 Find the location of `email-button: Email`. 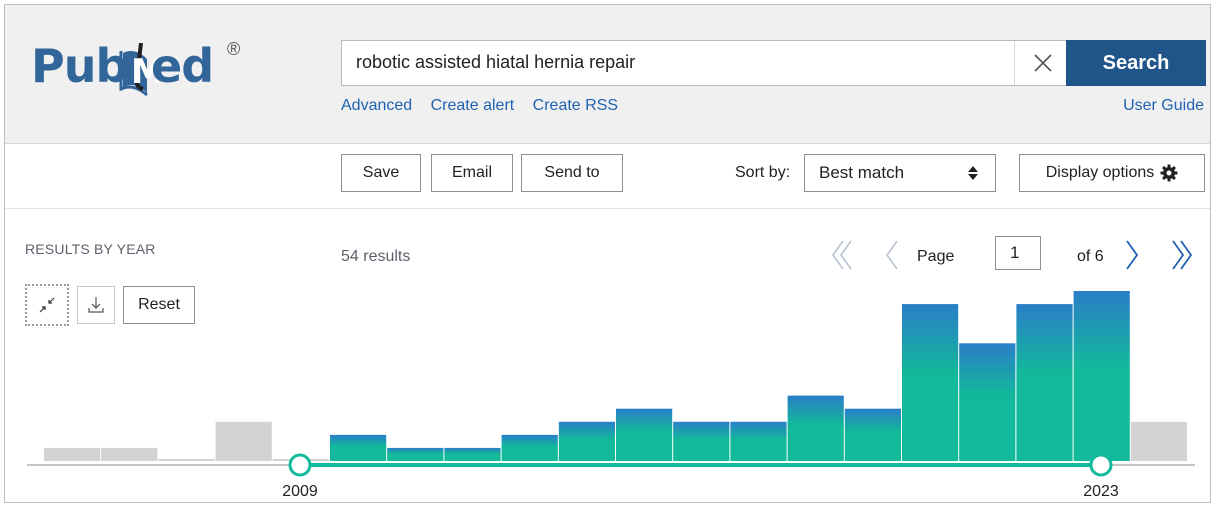

email-button: Email is located at coordinates (472, 173).